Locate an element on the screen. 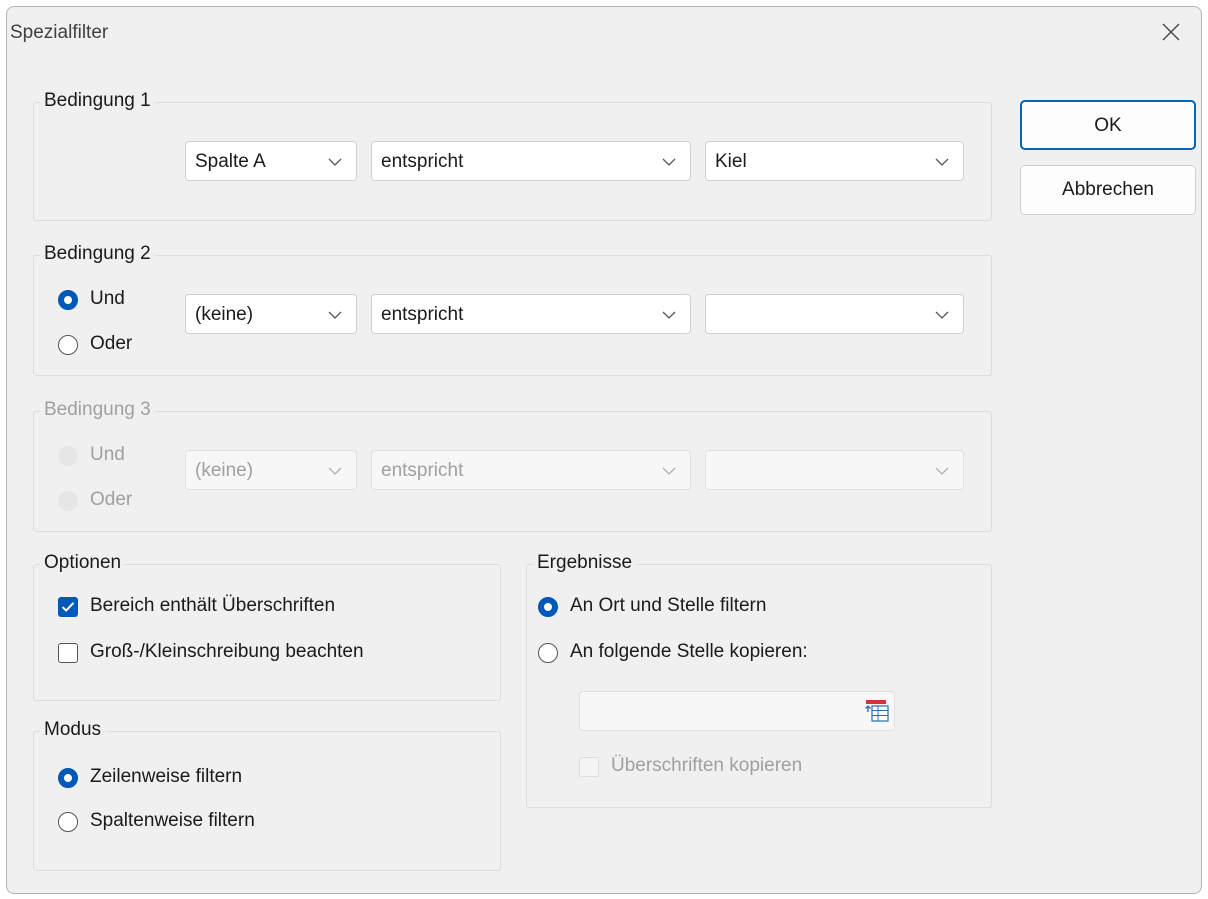  condition-1-field-select: Spalte A is located at coordinates (271, 161).